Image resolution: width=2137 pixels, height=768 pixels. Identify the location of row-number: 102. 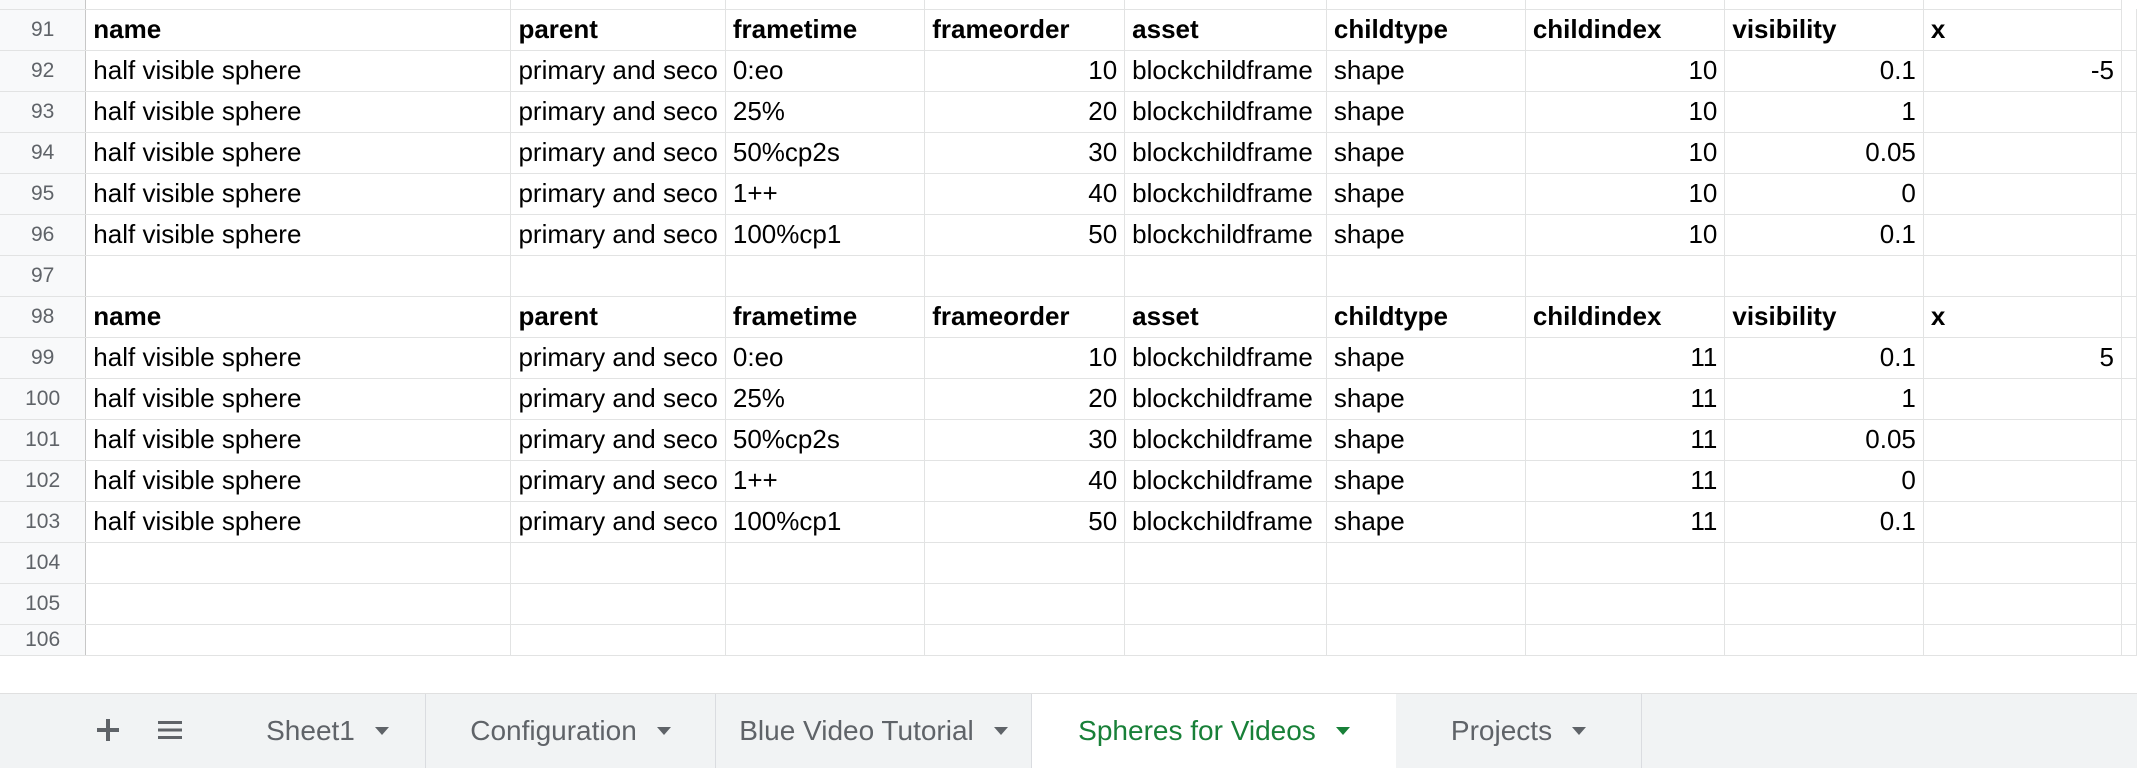
(43, 481).